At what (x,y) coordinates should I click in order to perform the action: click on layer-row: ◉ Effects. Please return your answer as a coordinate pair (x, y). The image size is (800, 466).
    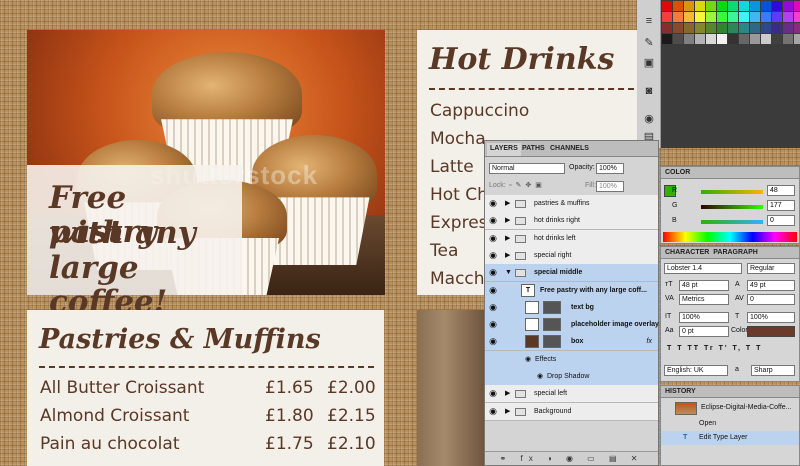
    Looking at the image, I should click on (571, 359).